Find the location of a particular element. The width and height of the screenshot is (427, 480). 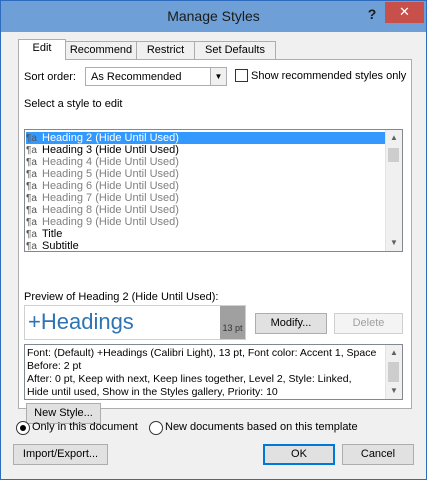

list-item: ¶a Heading 2 (Hide Until Used) is located at coordinates (206, 138).